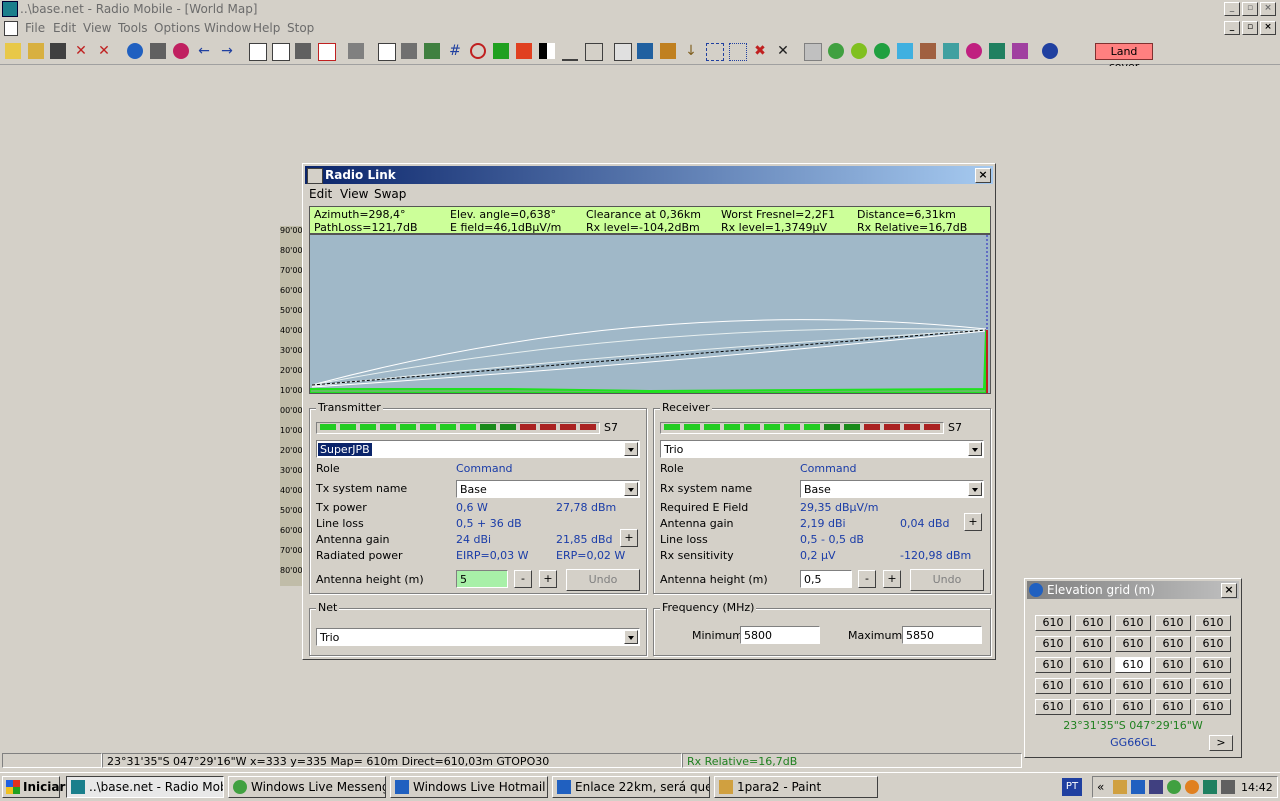 Image resolution: width=1280 pixels, height=801 pixels. What do you see at coordinates (1232, 28) in the screenshot?
I see `mdi-minimize-button: _` at bounding box center [1232, 28].